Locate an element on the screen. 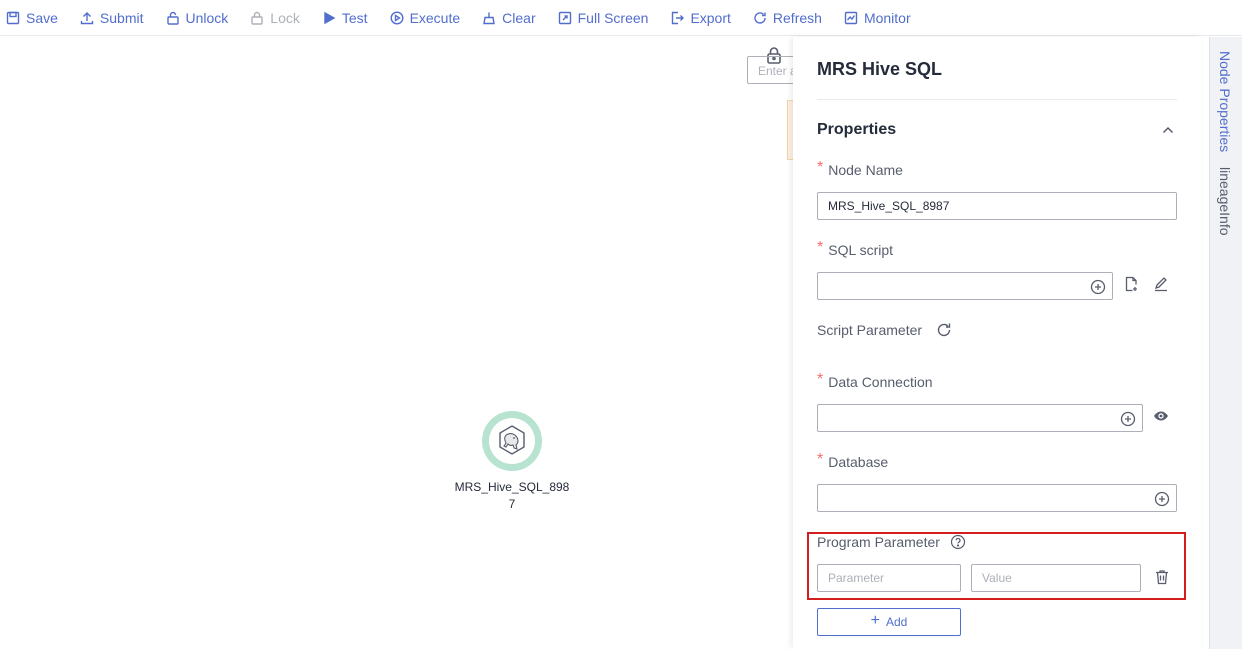  parameter-placeholder: Parameter is located at coordinates (856, 578).